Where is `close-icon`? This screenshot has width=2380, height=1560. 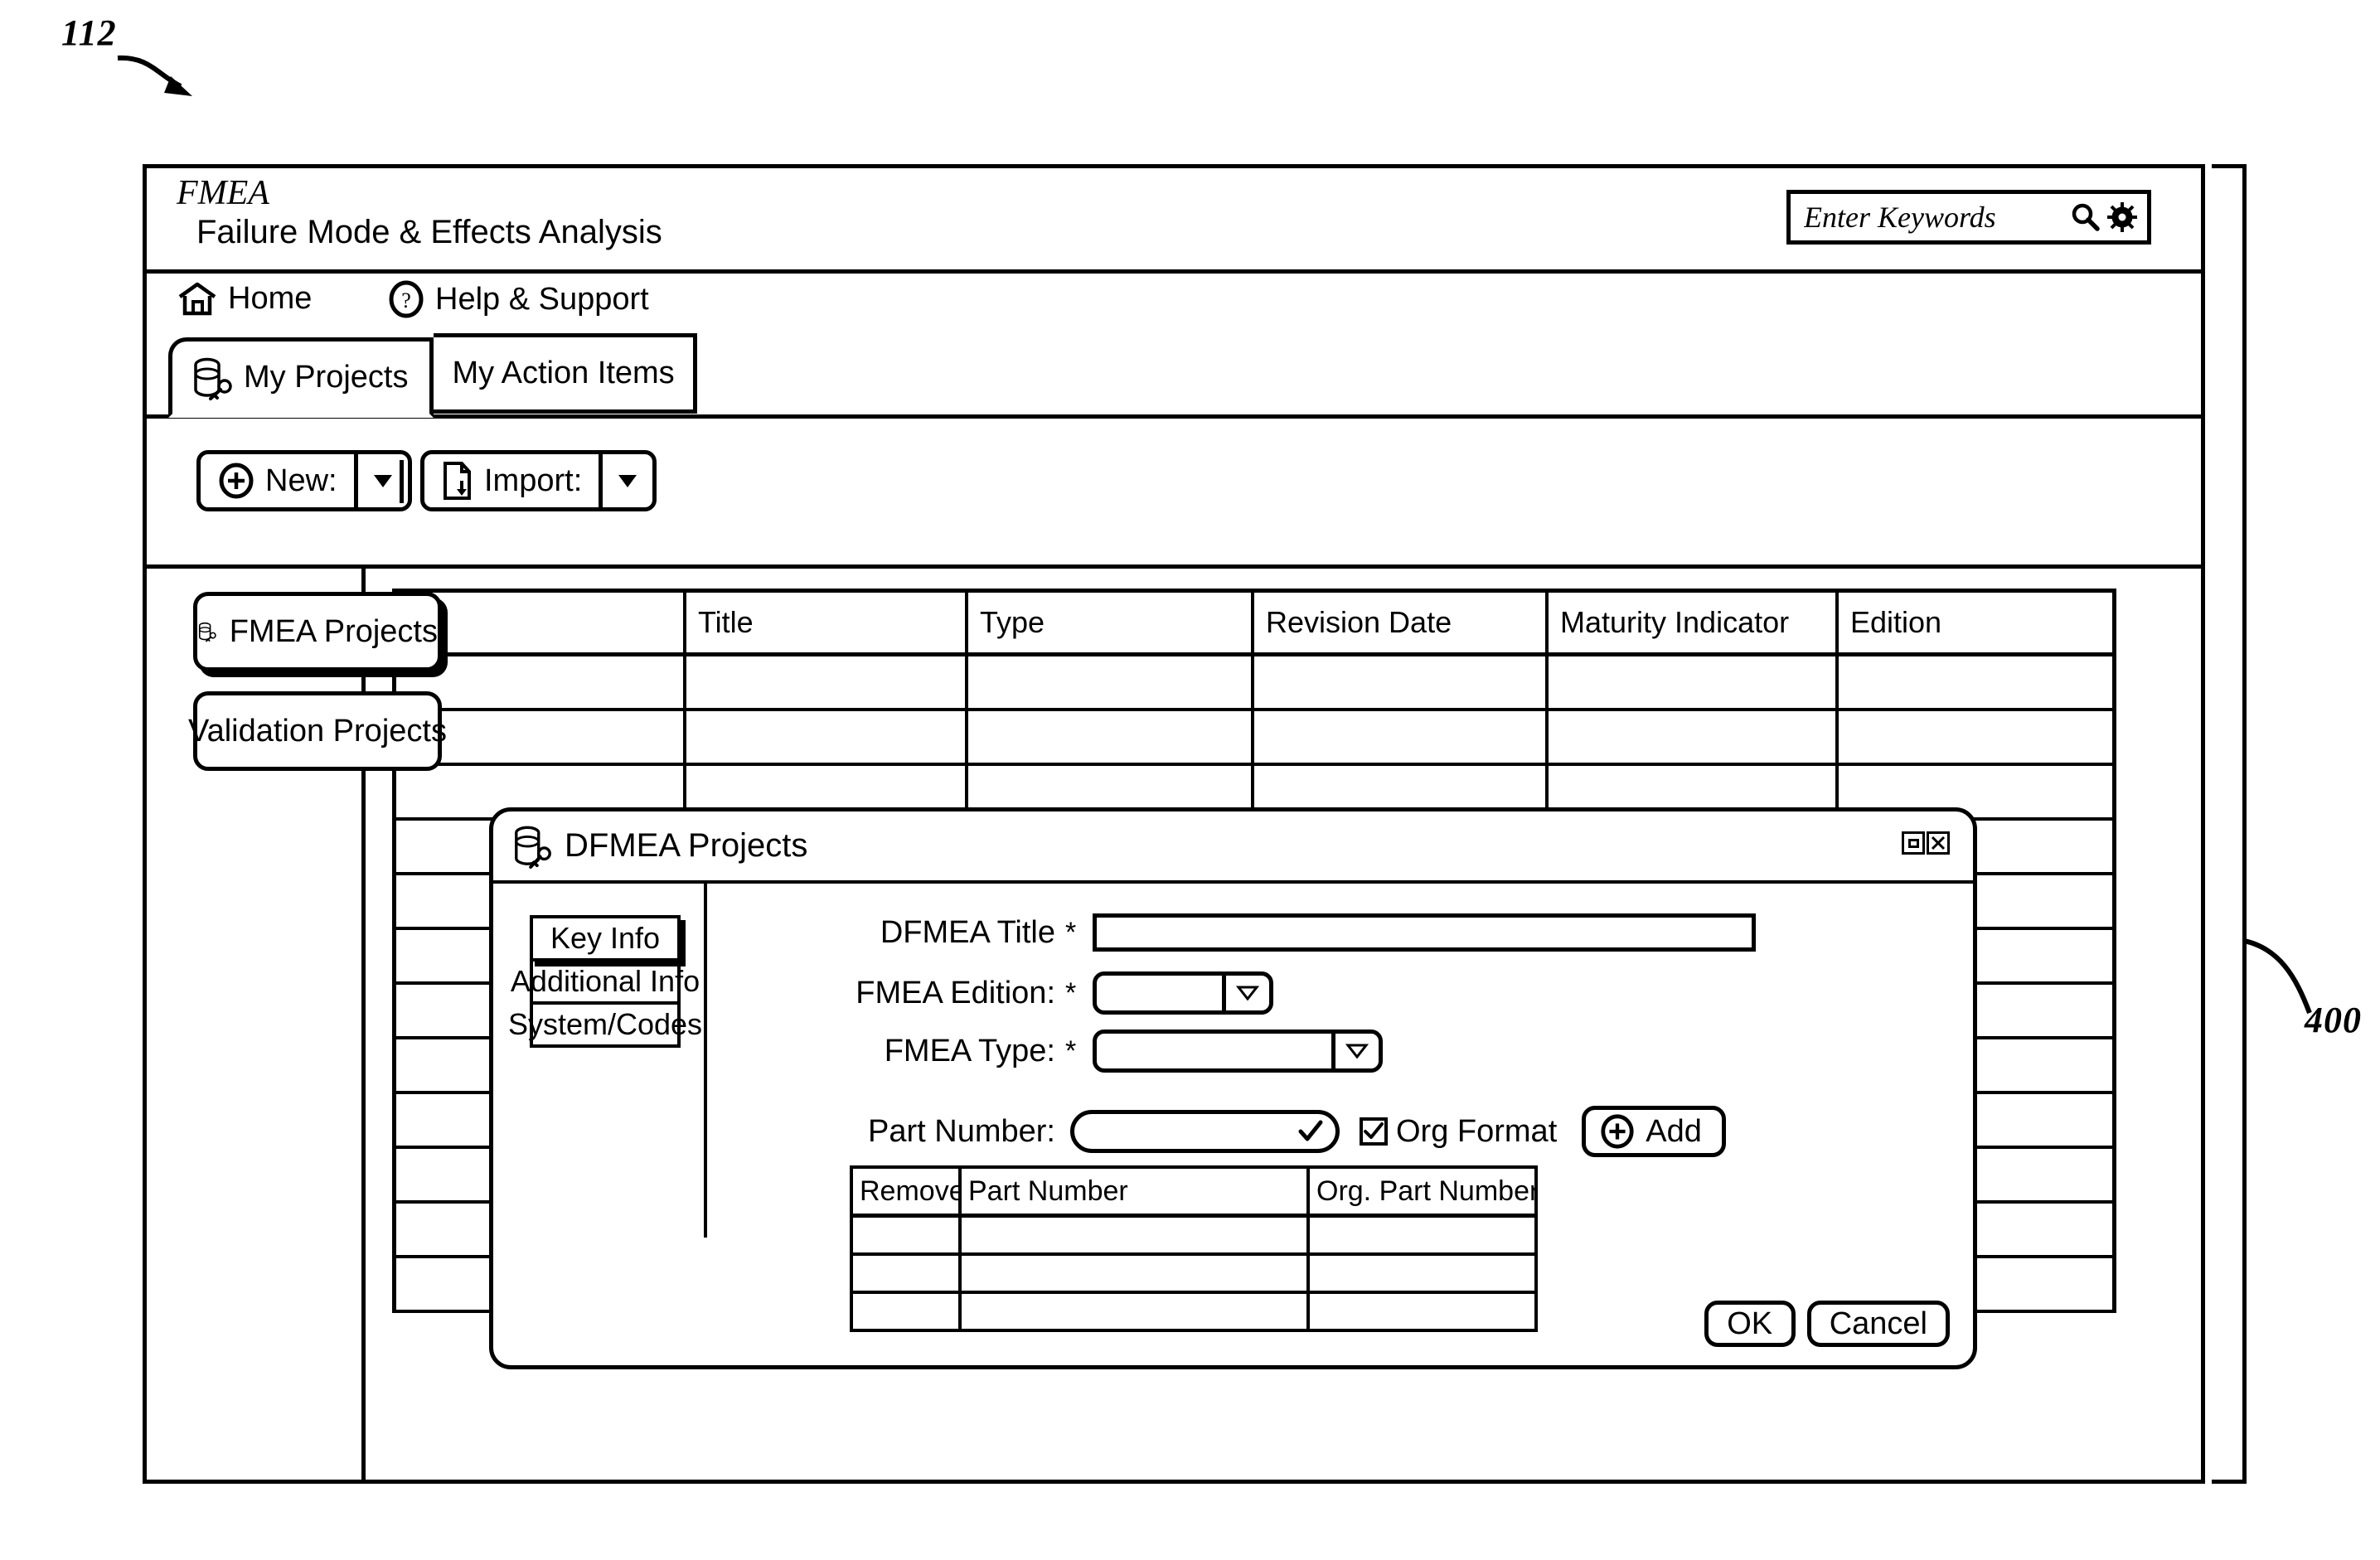 close-icon is located at coordinates (1938, 843).